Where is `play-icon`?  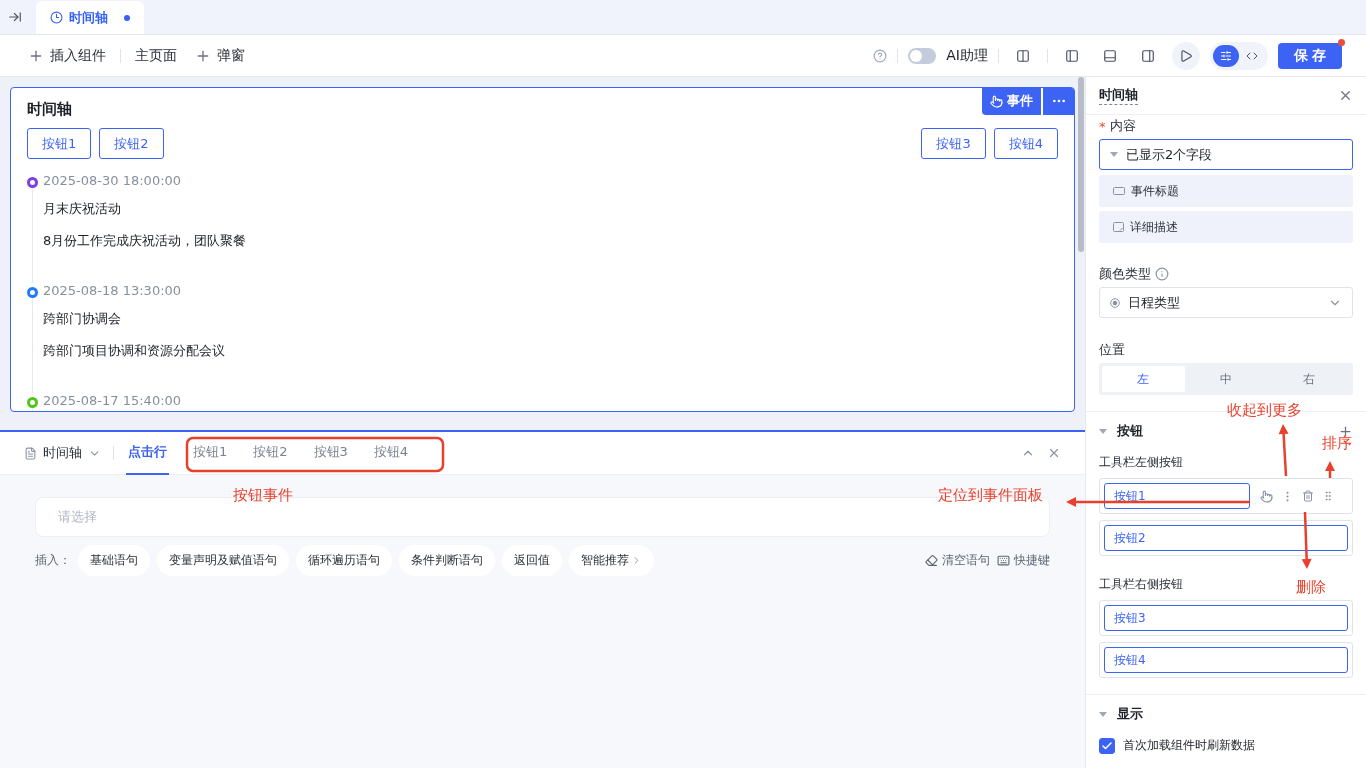 play-icon is located at coordinates (1186, 55).